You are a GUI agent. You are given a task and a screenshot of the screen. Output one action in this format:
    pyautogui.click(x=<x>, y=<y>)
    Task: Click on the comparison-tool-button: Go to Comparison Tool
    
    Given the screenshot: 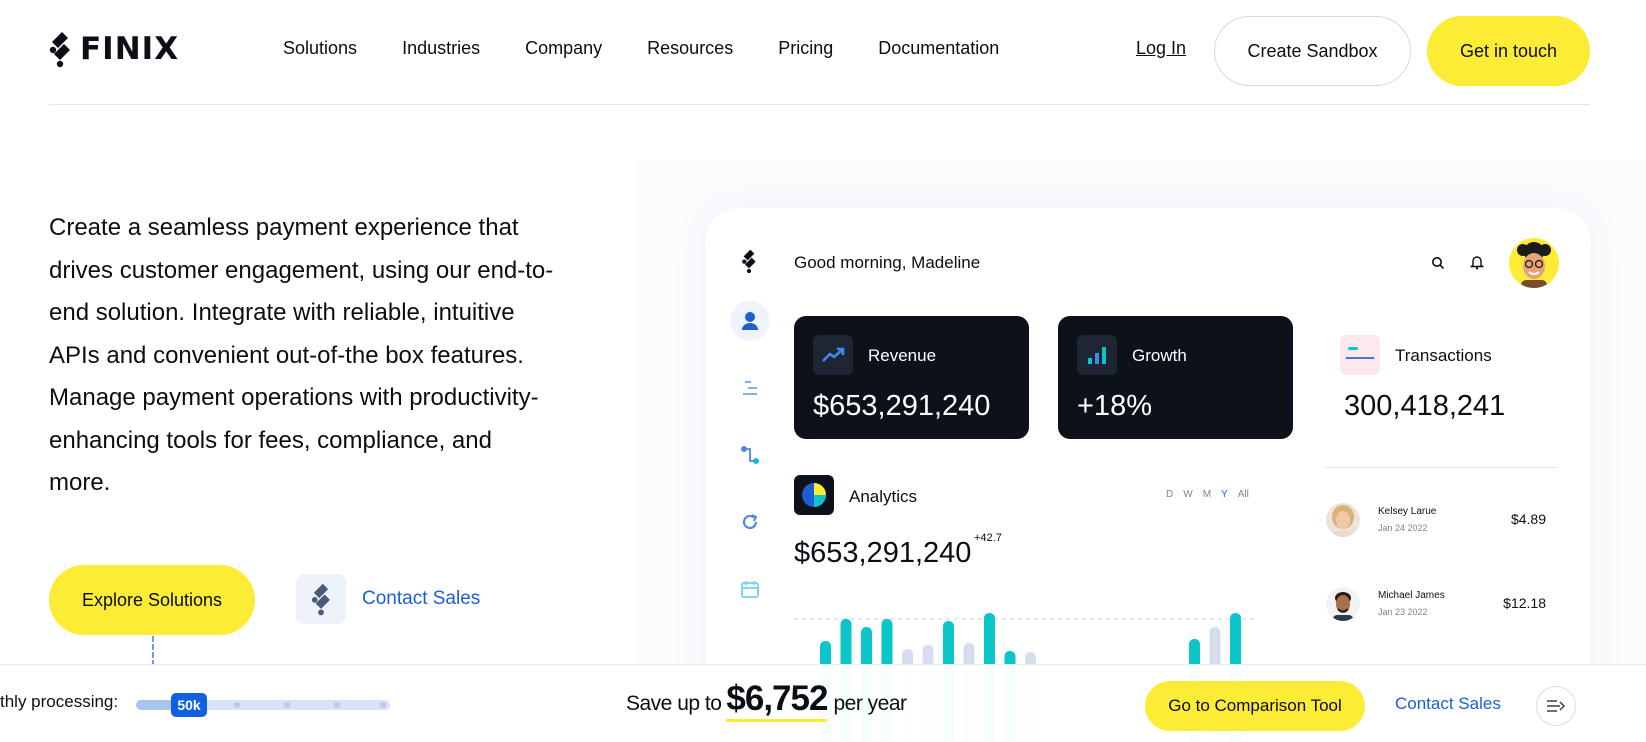 What is the action you would take?
    pyautogui.click(x=1255, y=706)
    